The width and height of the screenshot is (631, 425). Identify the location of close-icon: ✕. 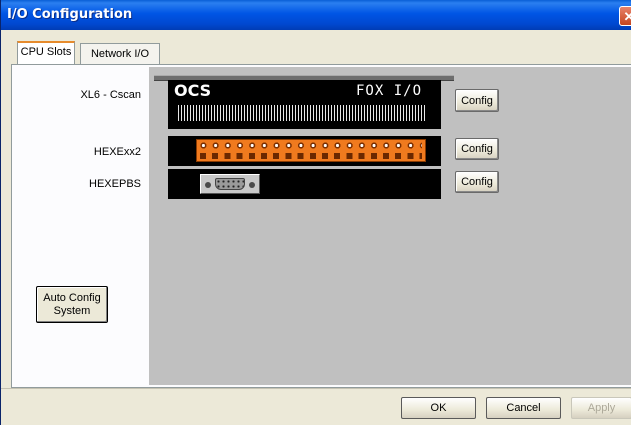
(625, 16).